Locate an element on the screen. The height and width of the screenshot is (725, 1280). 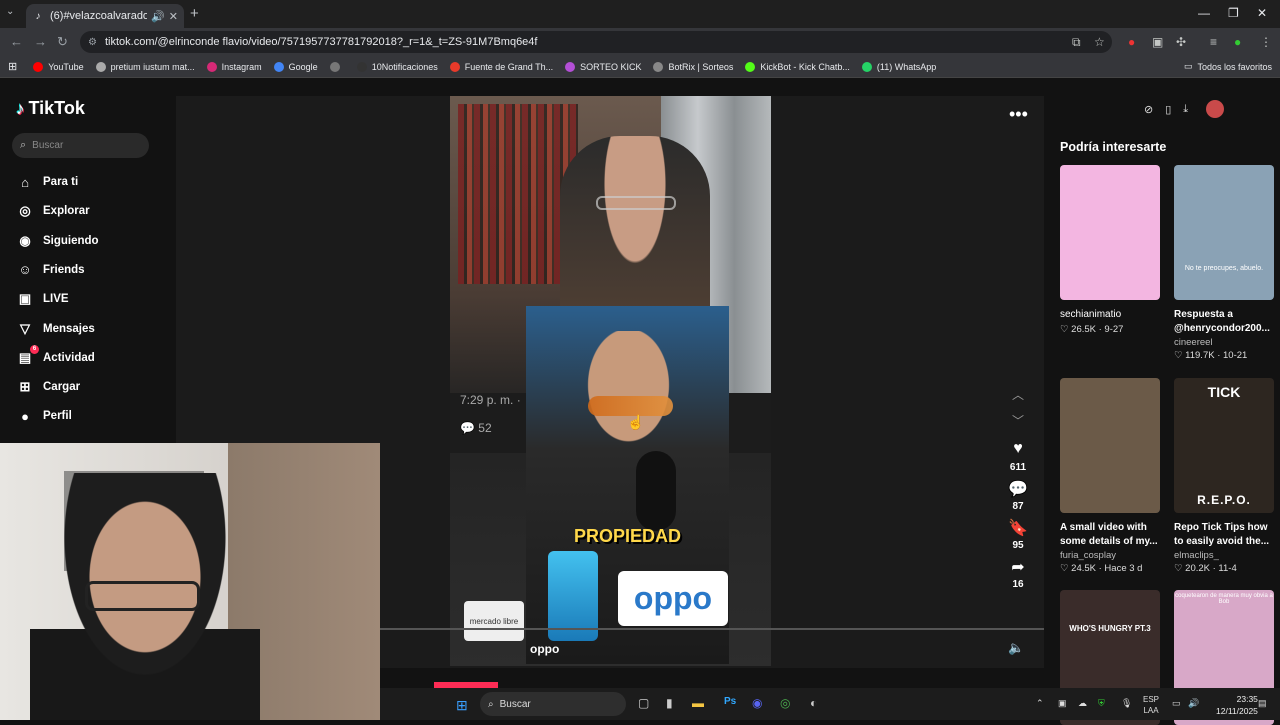
minimize-icon: — is located at coordinates (1204, 13).